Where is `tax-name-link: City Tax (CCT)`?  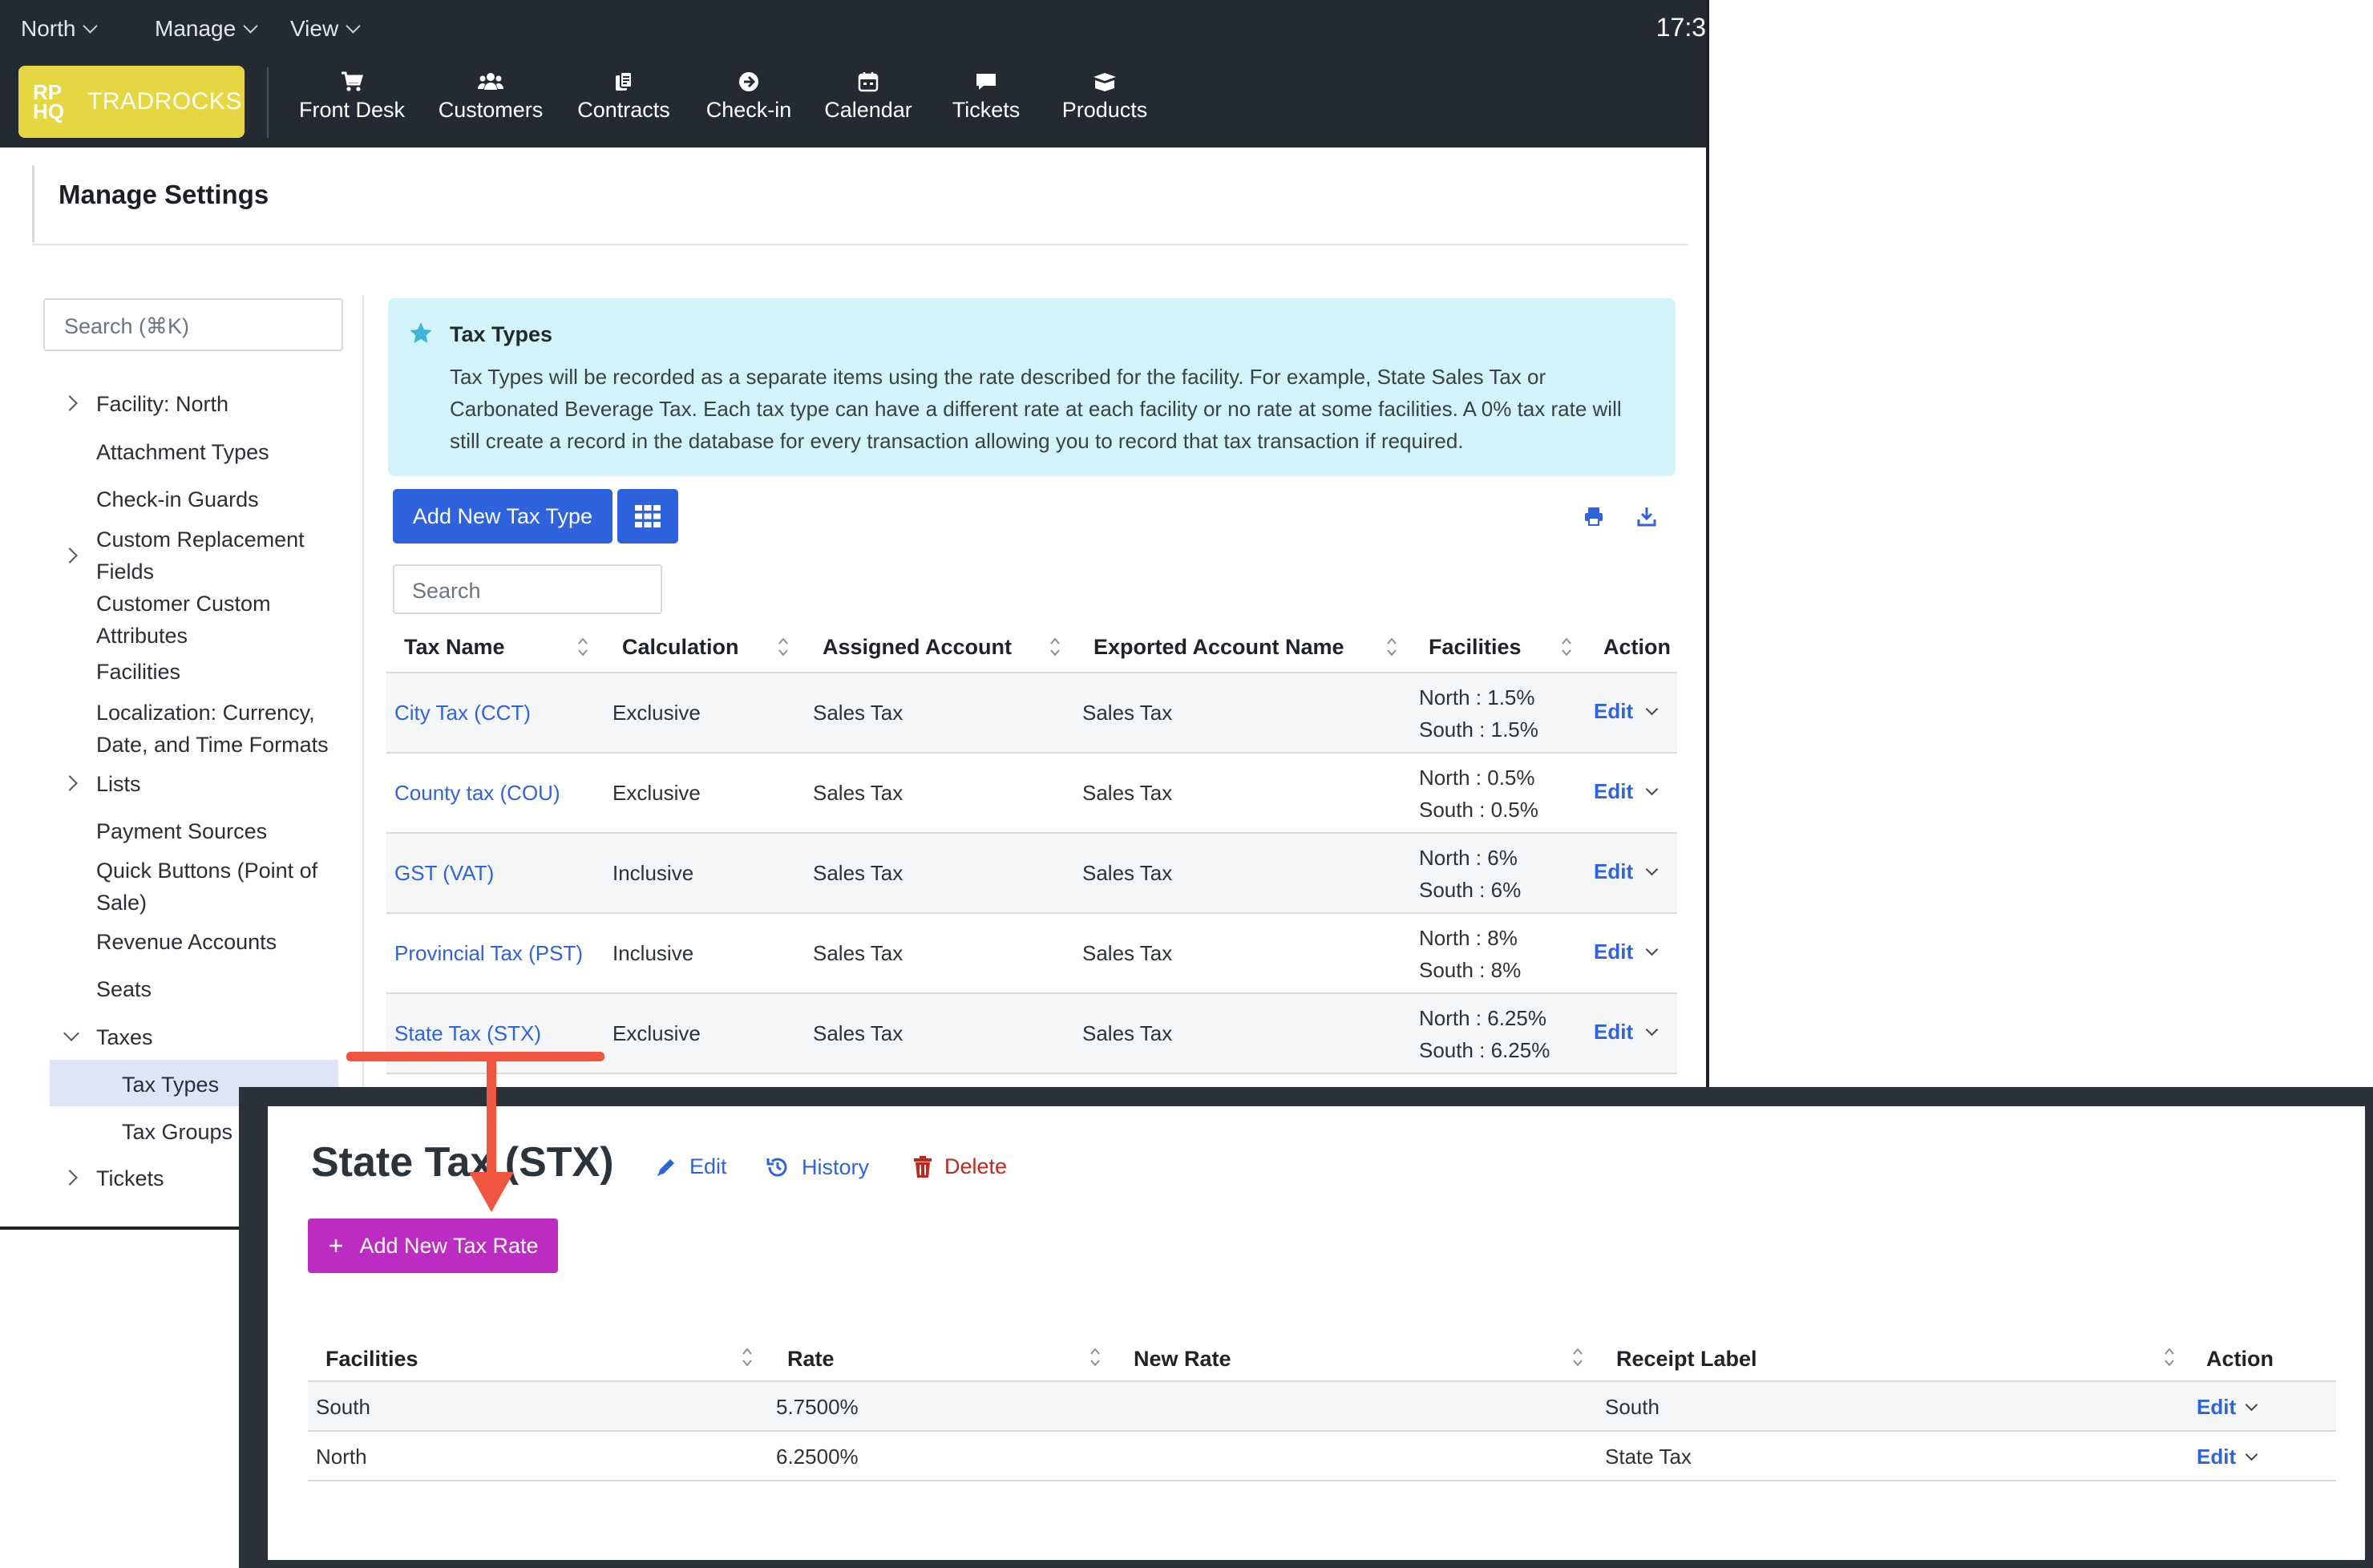
tax-name-link: City Tax (CCT) is located at coordinates (463, 713).